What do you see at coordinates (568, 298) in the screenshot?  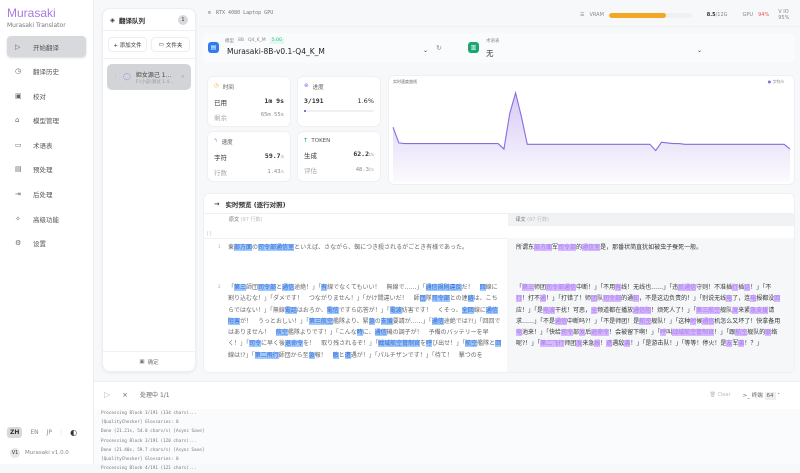 I see `text-segment: ！」「打错了！师` at bounding box center [568, 298].